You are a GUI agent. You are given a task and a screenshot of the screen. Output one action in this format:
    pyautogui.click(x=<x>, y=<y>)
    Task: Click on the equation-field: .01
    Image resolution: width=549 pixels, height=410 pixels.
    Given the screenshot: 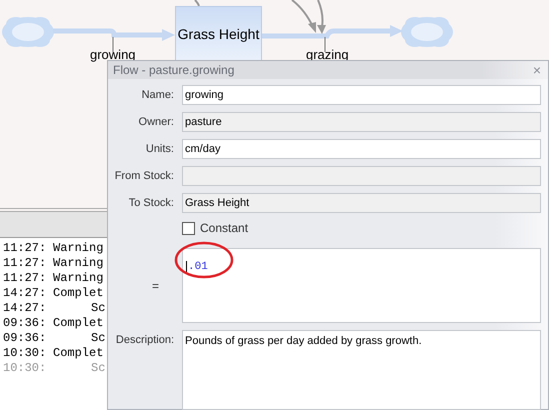 What is the action you would take?
    pyautogui.click(x=361, y=285)
    